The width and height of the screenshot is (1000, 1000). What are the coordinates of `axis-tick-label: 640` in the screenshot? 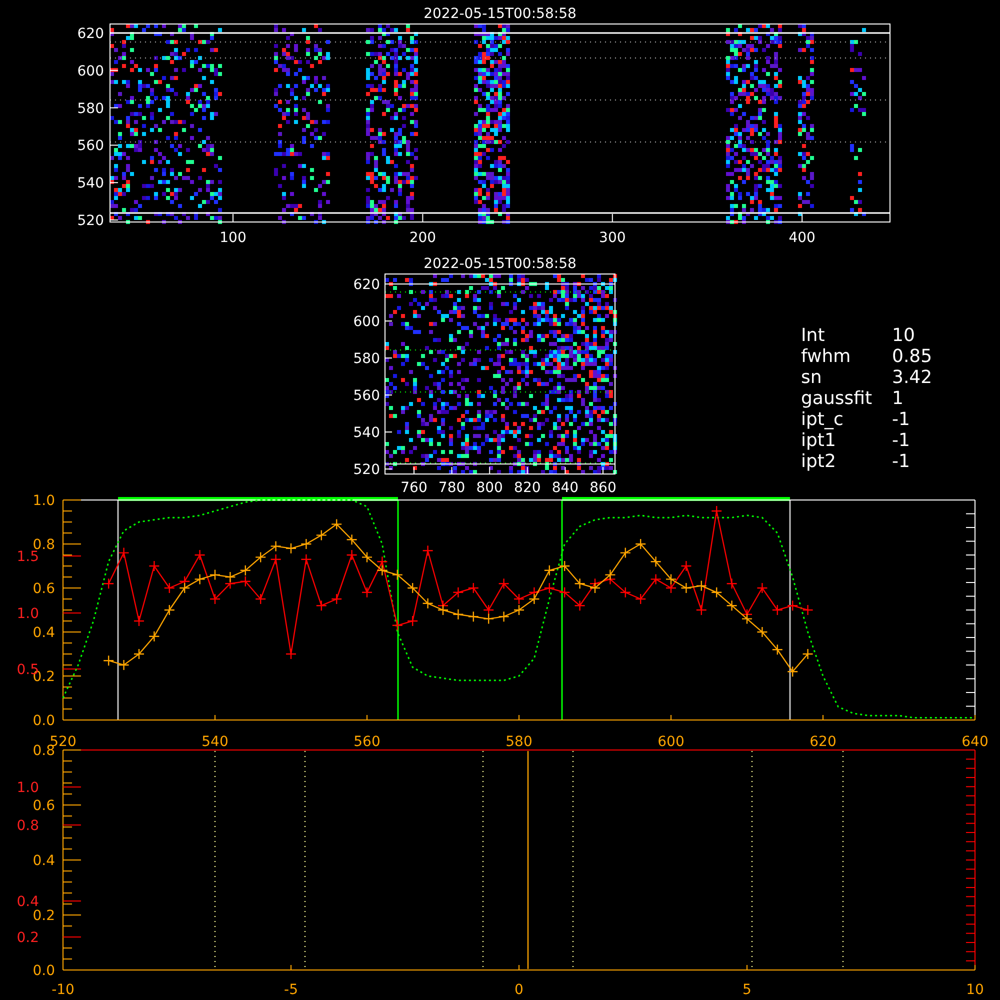 It's located at (975, 742).